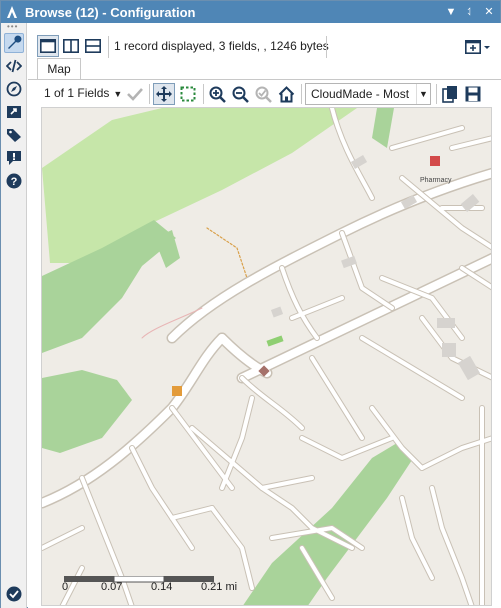  I want to click on grip-handle: •••, so click(14, 27).